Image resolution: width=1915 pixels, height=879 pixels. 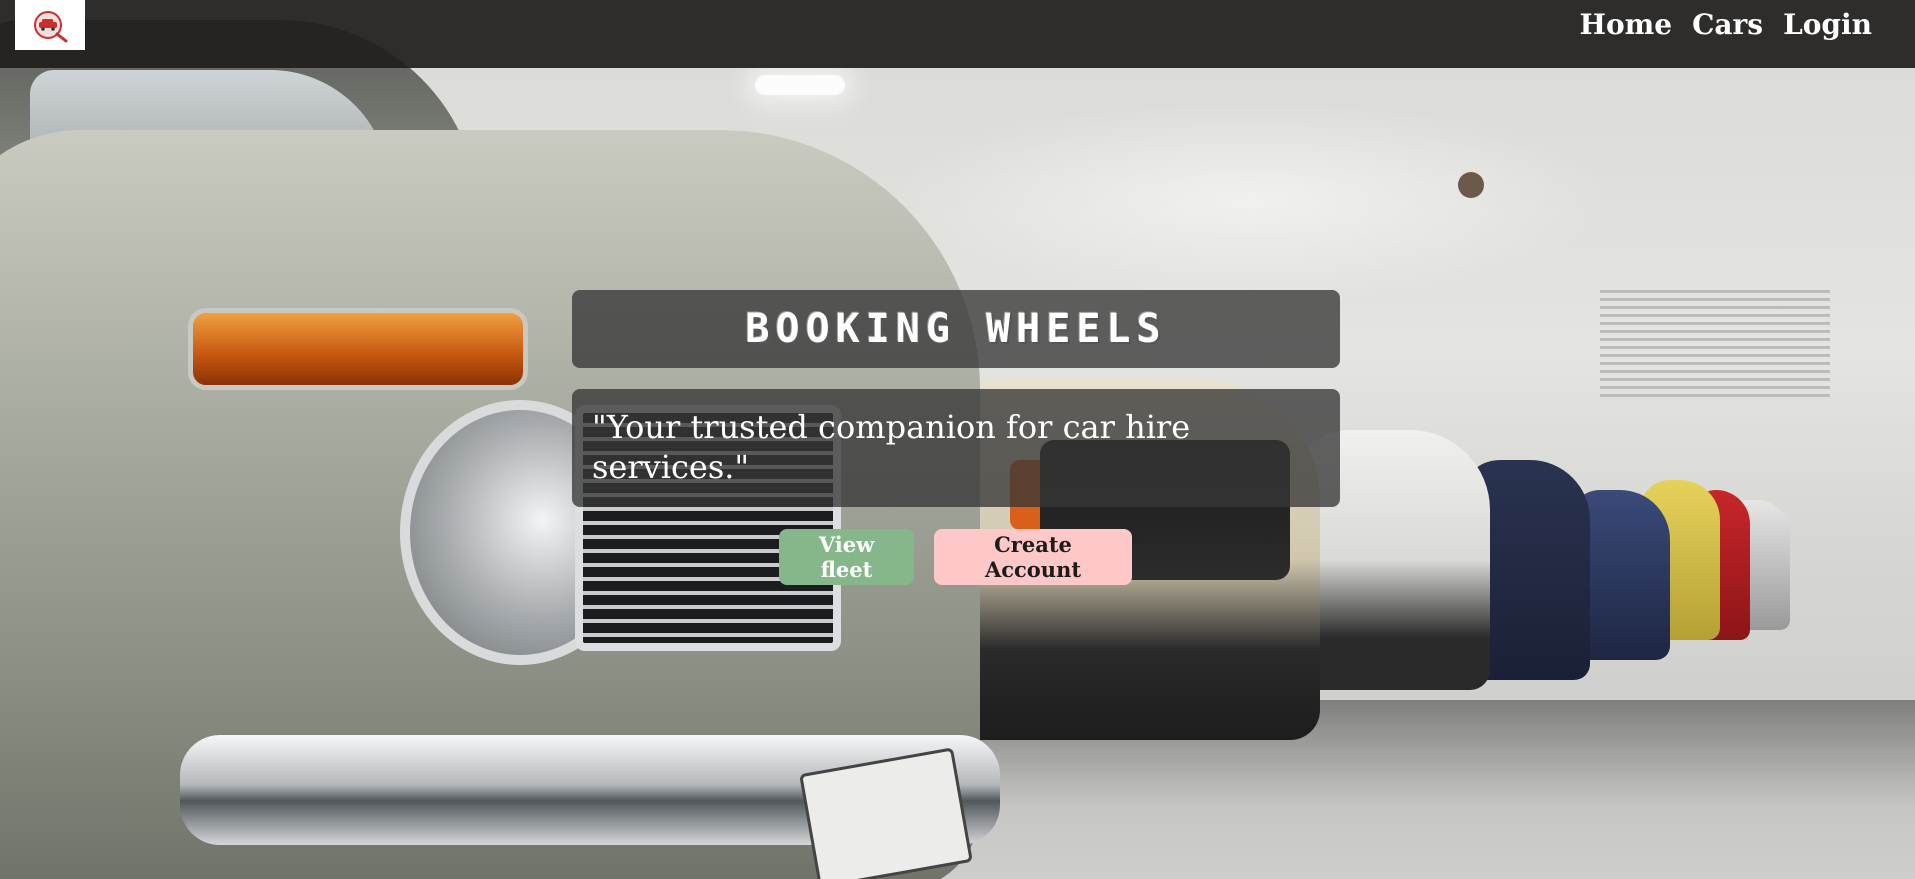 I want to click on navbar: Home Cars Login, so click(x=957, y=34).